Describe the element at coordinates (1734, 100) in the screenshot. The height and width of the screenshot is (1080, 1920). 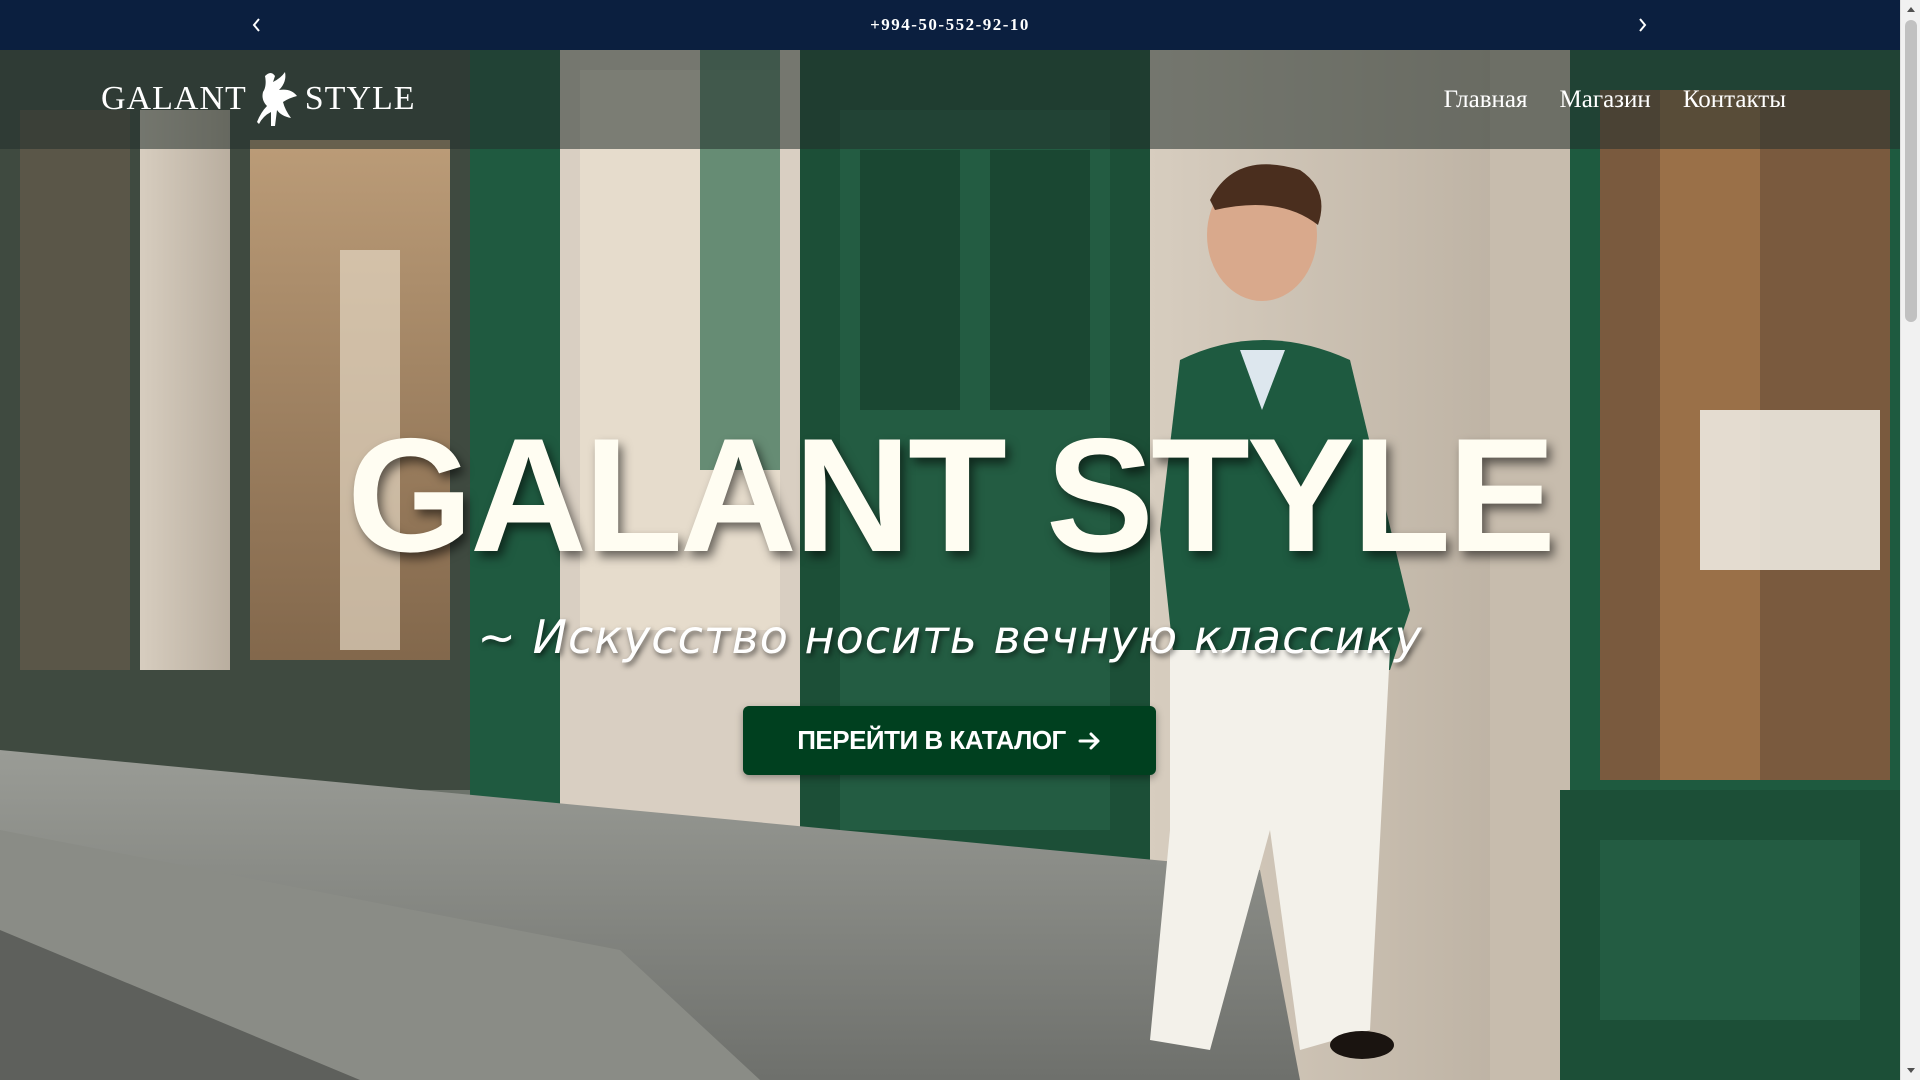
I see `nav-link-contacts: Контакты` at that location.